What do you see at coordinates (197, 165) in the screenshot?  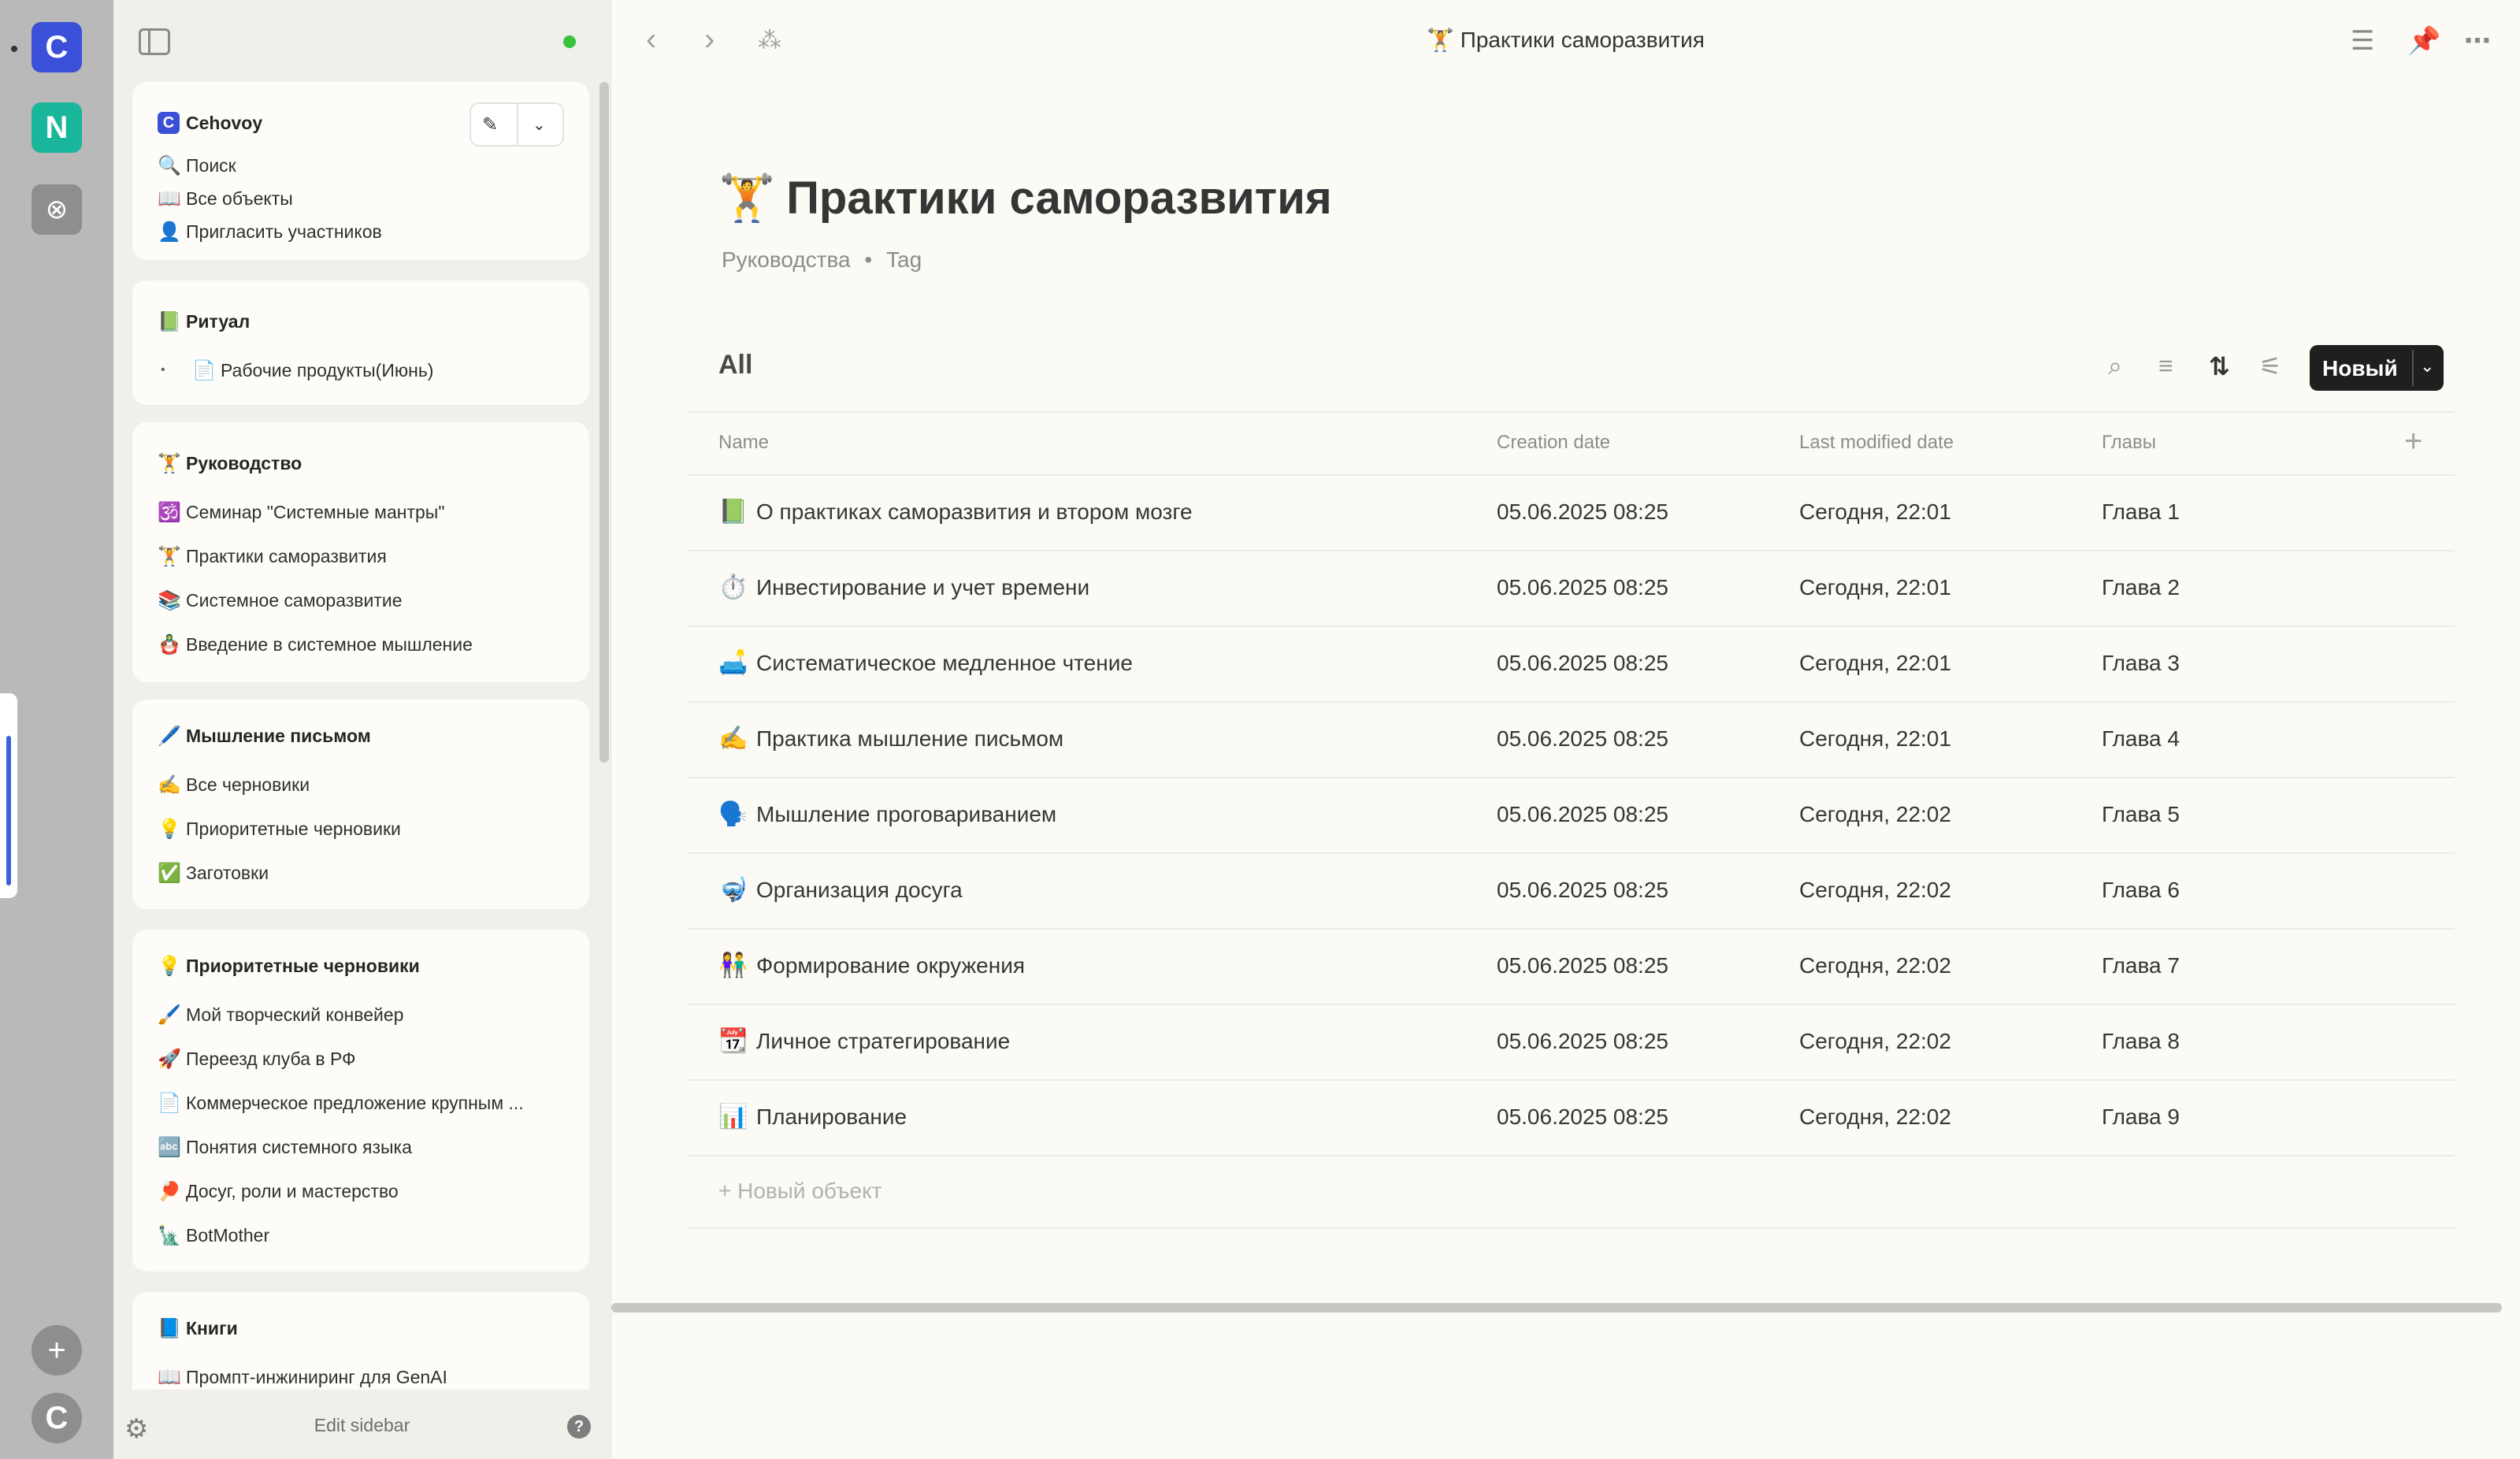 I see `sidebar-item-search: 🔍 Поиск` at bounding box center [197, 165].